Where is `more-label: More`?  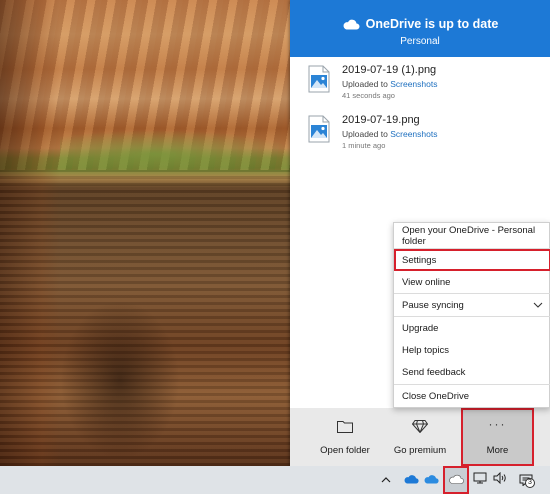 more-label: More is located at coordinates (497, 450).